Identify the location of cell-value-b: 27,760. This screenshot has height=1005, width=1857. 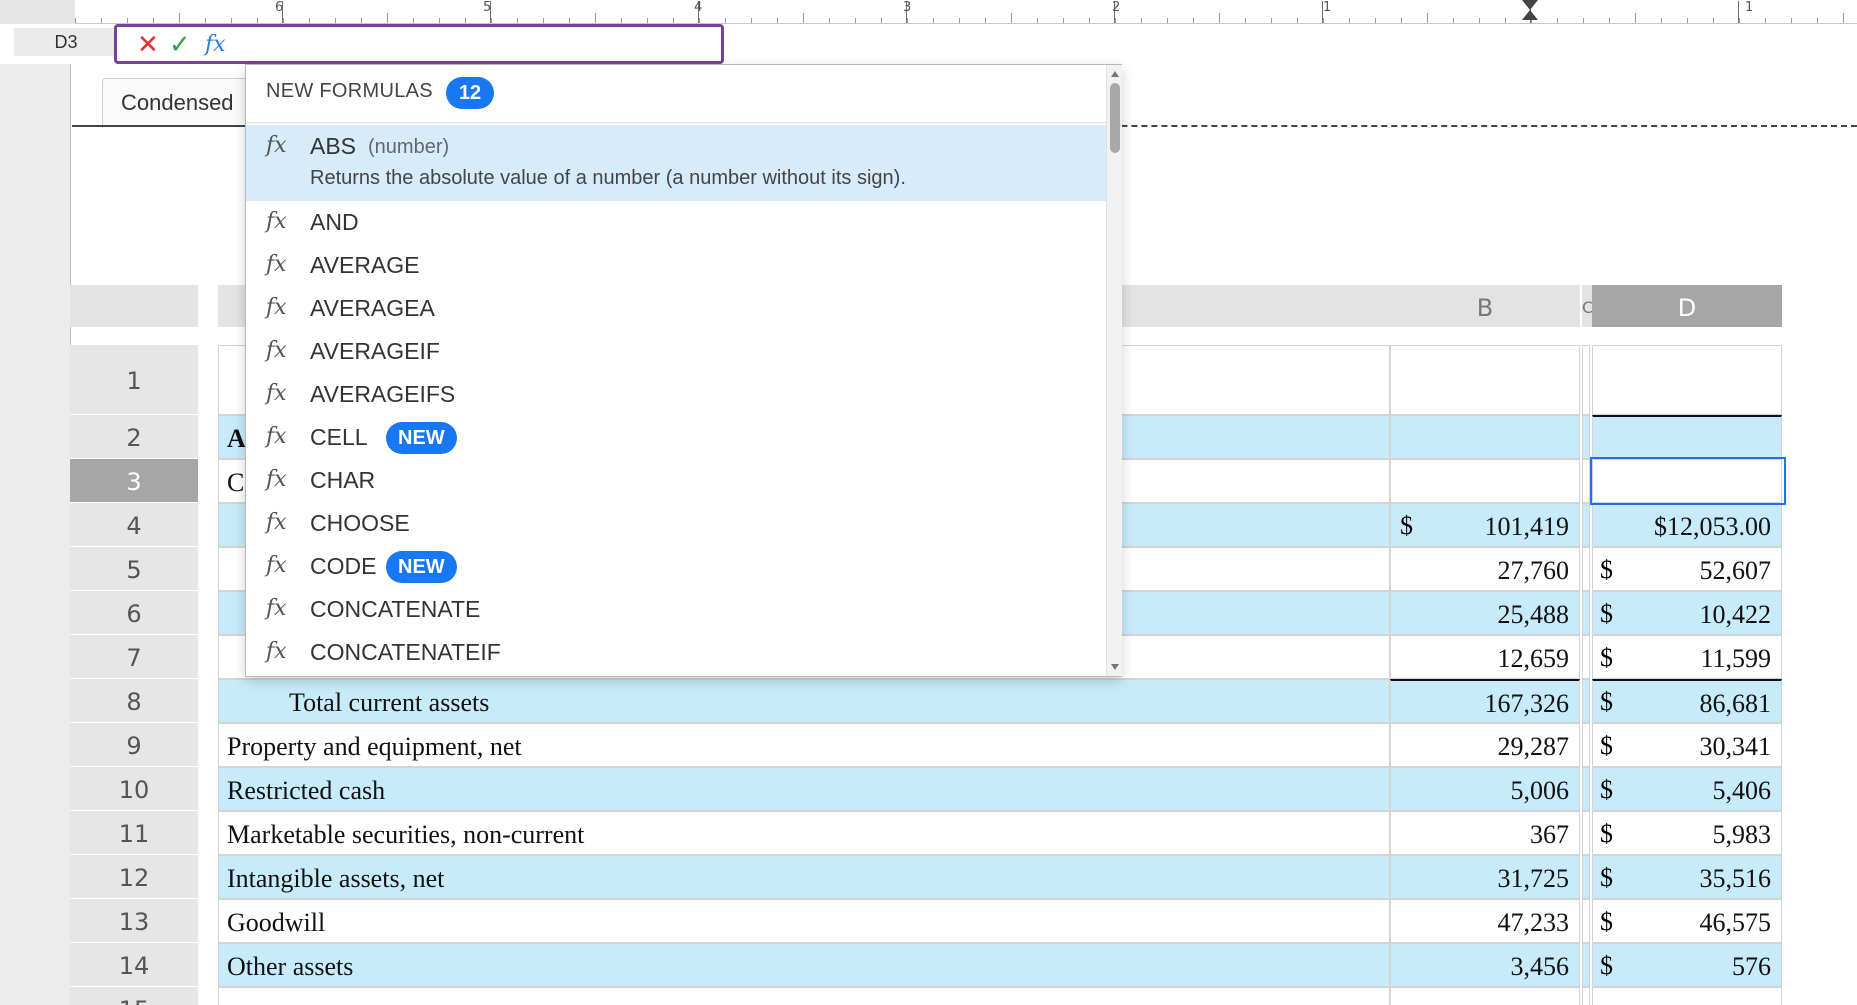
(1485, 569).